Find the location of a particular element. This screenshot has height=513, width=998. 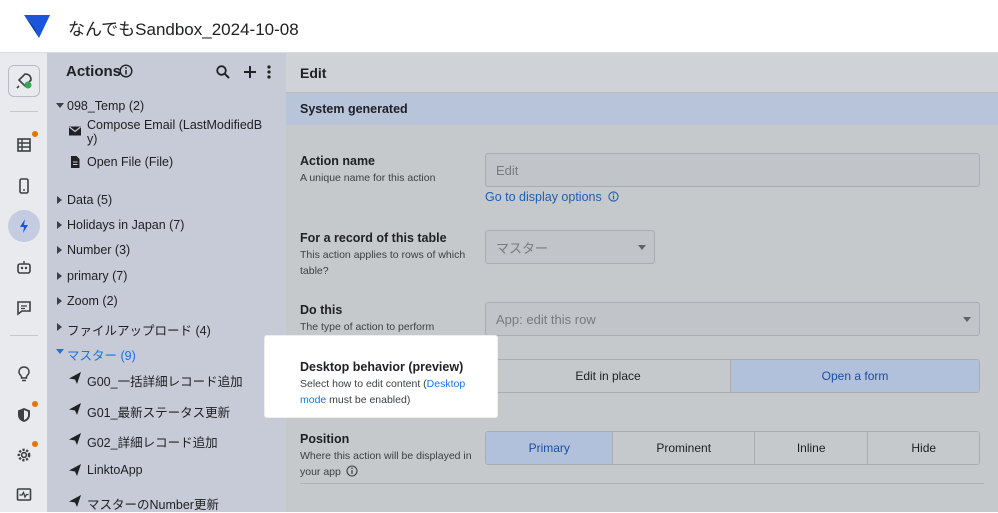

actions-panel-title: Actions is located at coordinates (94, 71).